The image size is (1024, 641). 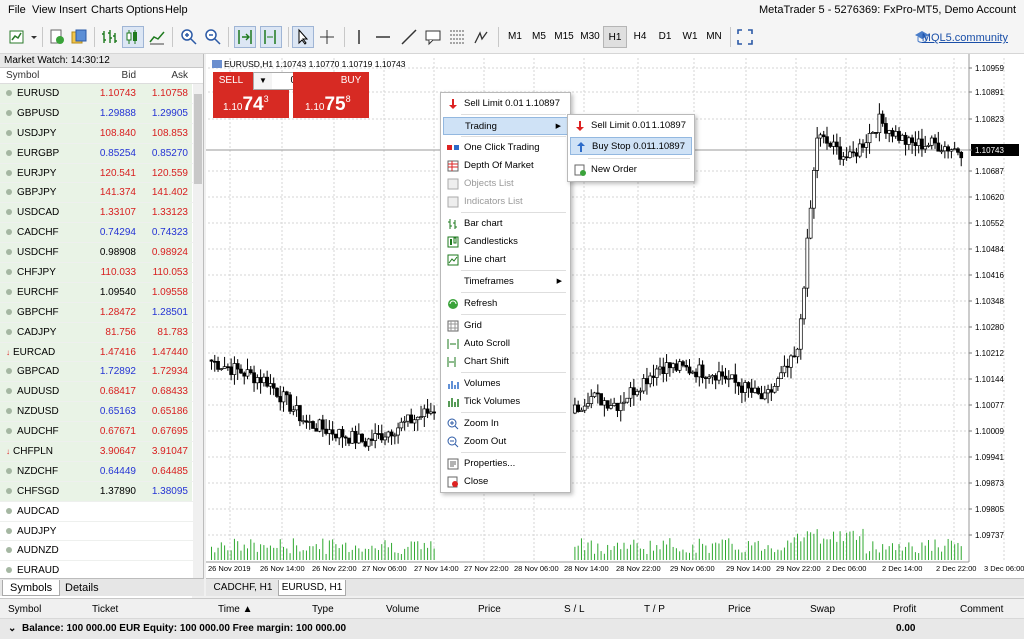 What do you see at coordinates (505, 442) in the screenshot?
I see `menu-item-zoom-out: Zoom Out` at bounding box center [505, 442].